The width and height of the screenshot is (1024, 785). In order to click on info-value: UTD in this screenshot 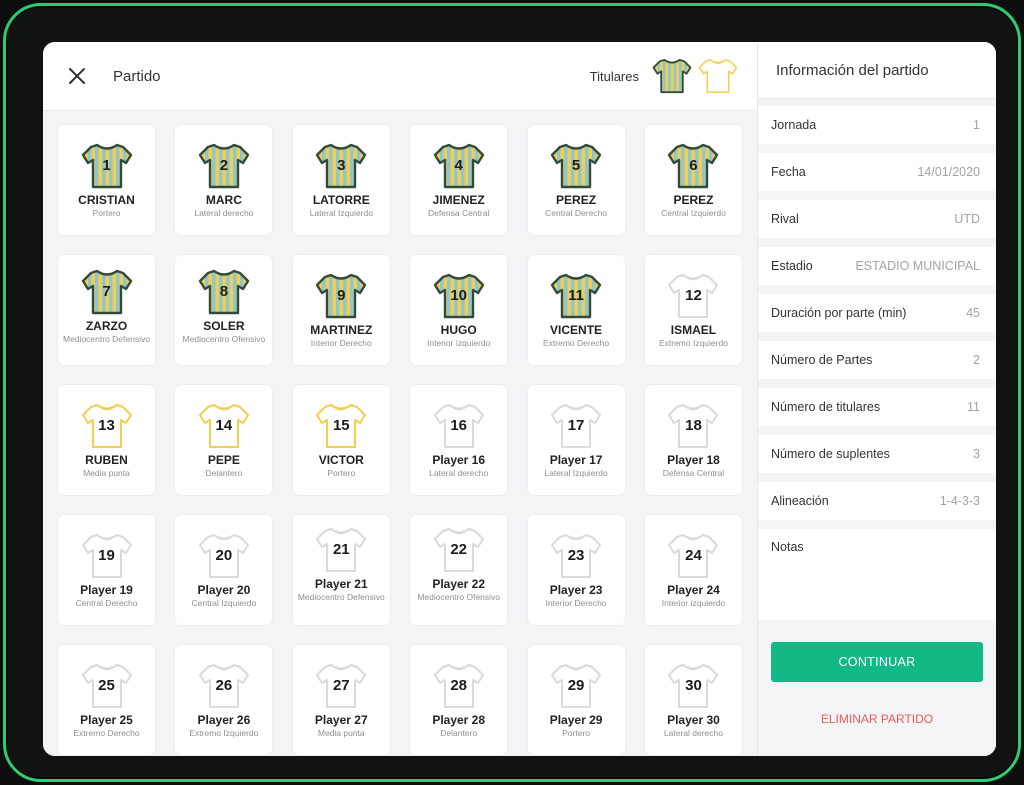, I will do `click(967, 219)`.